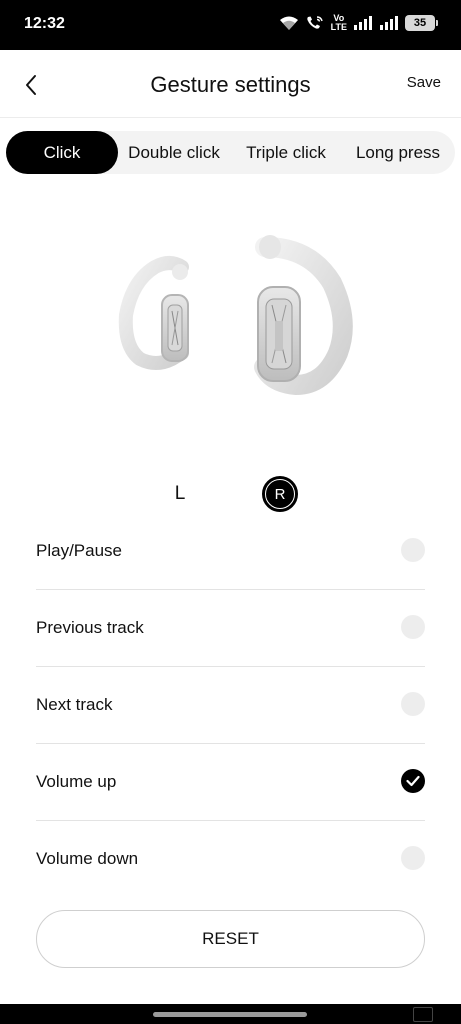 The height and width of the screenshot is (1024, 461). What do you see at coordinates (424, 82) in the screenshot?
I see `save-button: Save` at bounding box center [424, 82].